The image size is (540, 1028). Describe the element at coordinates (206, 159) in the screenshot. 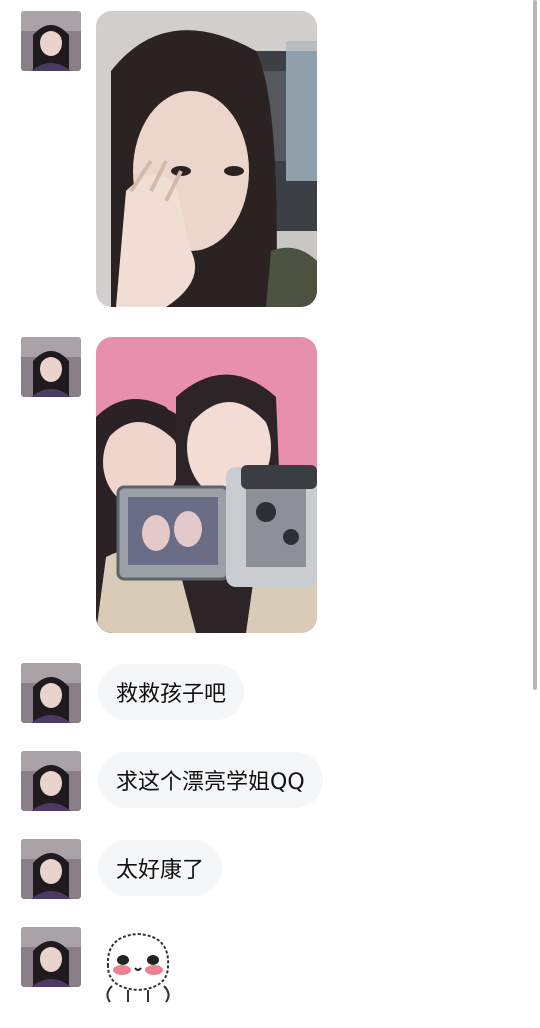

I see `chat-image-selfie` at that location.